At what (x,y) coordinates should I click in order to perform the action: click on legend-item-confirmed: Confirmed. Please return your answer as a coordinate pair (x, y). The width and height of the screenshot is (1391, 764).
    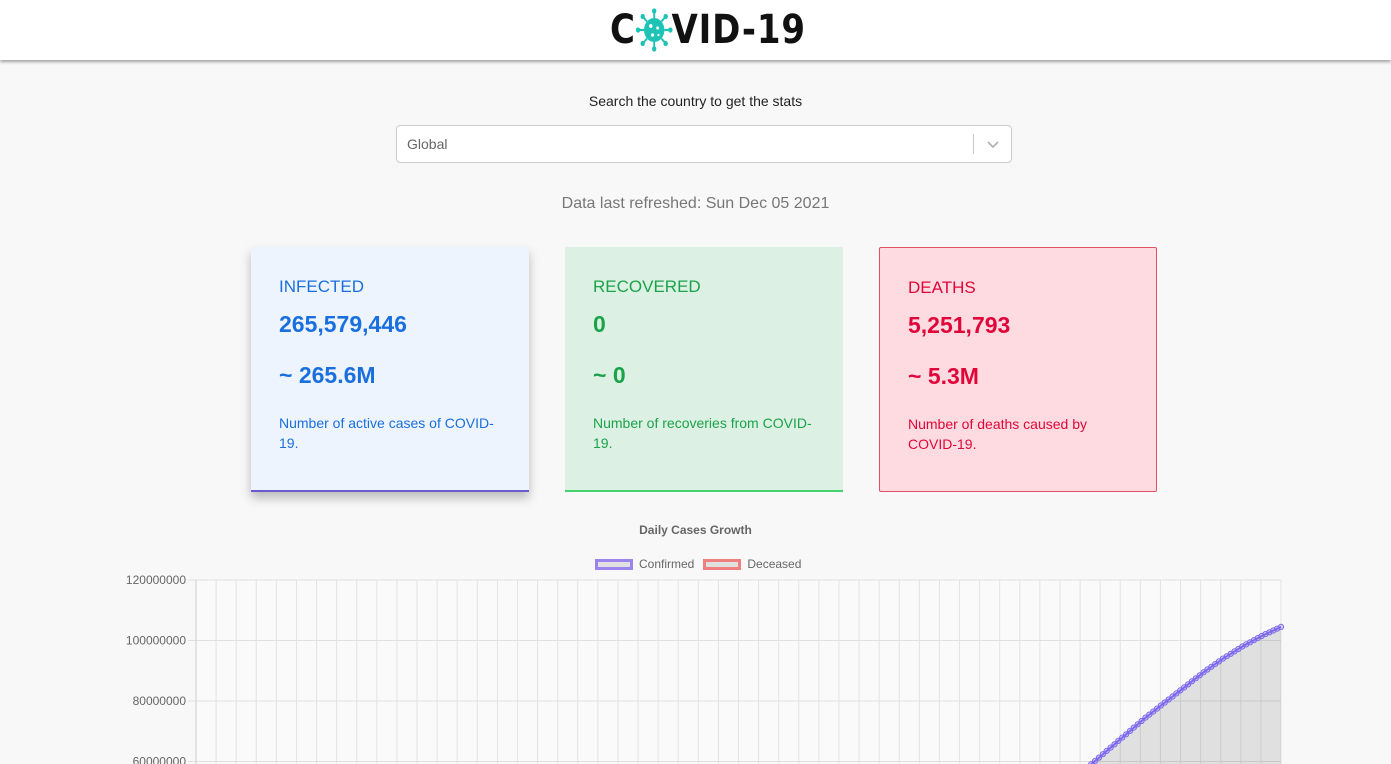
    Looking at the image, I should click on (644, 564).